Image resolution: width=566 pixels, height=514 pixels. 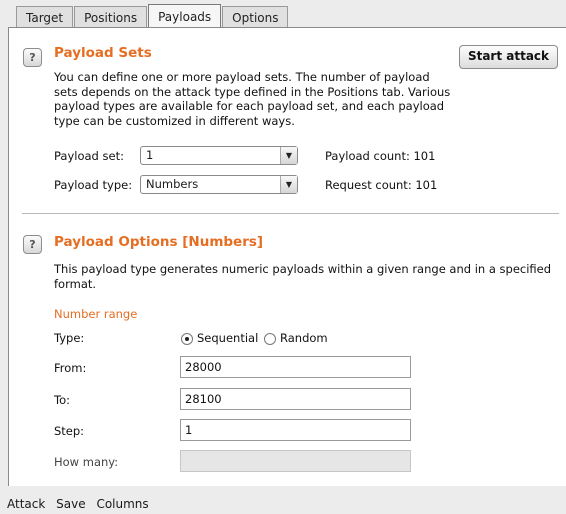 What do you see at coordinates (295, 367) in the screenshot?
I see `from-input: 28000` at bounding box center [295, 367].